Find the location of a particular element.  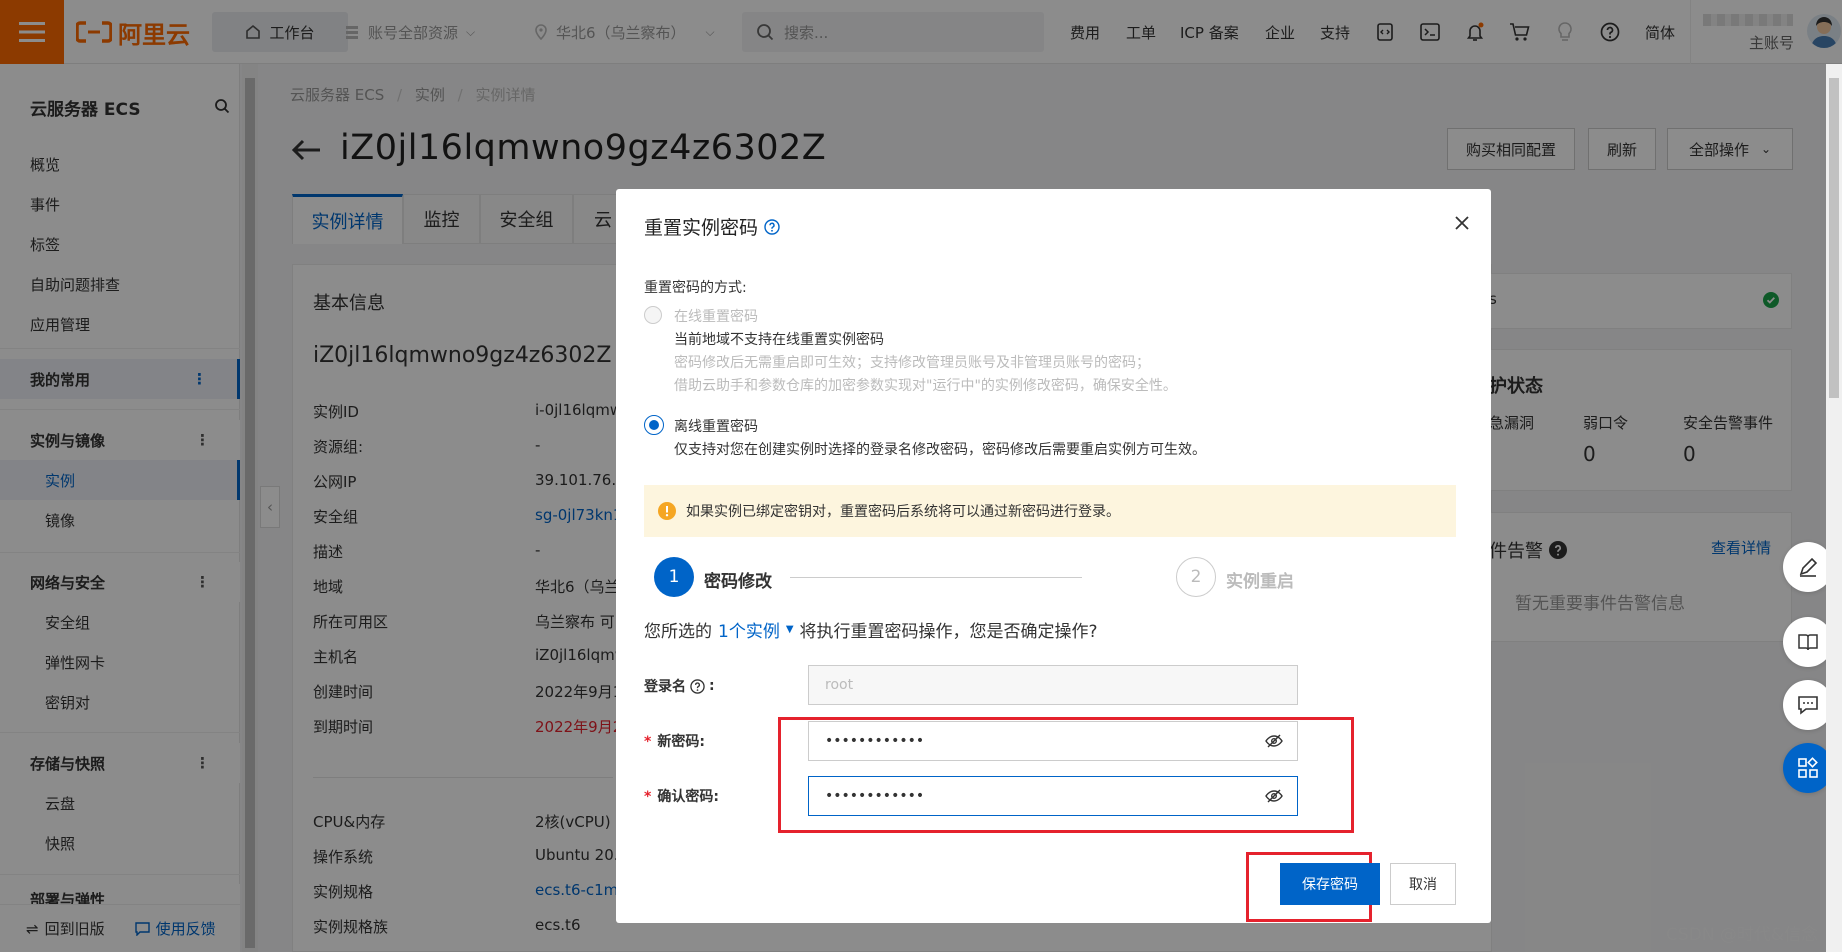

confirm-password-label: * 确认密码: is located at coordinates (681, 796).